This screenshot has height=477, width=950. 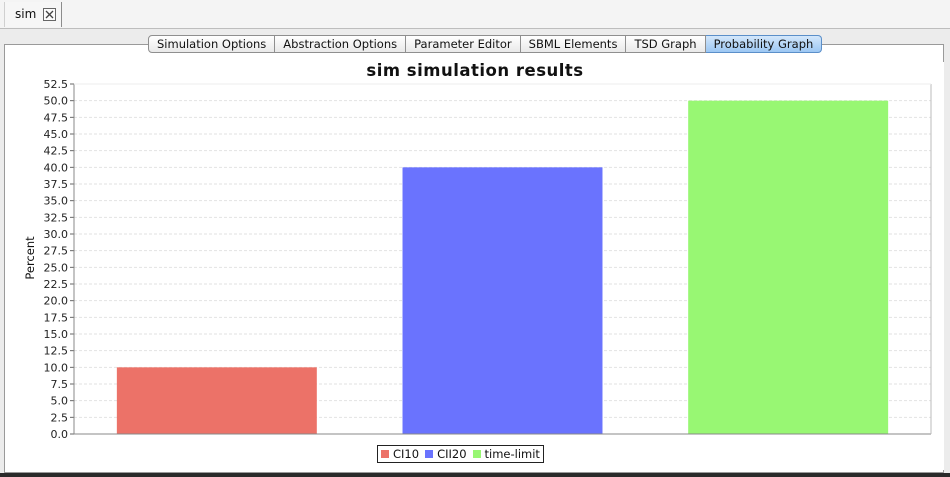 I want to click on legend-swatch-ci10, so click(x=385, y=454).